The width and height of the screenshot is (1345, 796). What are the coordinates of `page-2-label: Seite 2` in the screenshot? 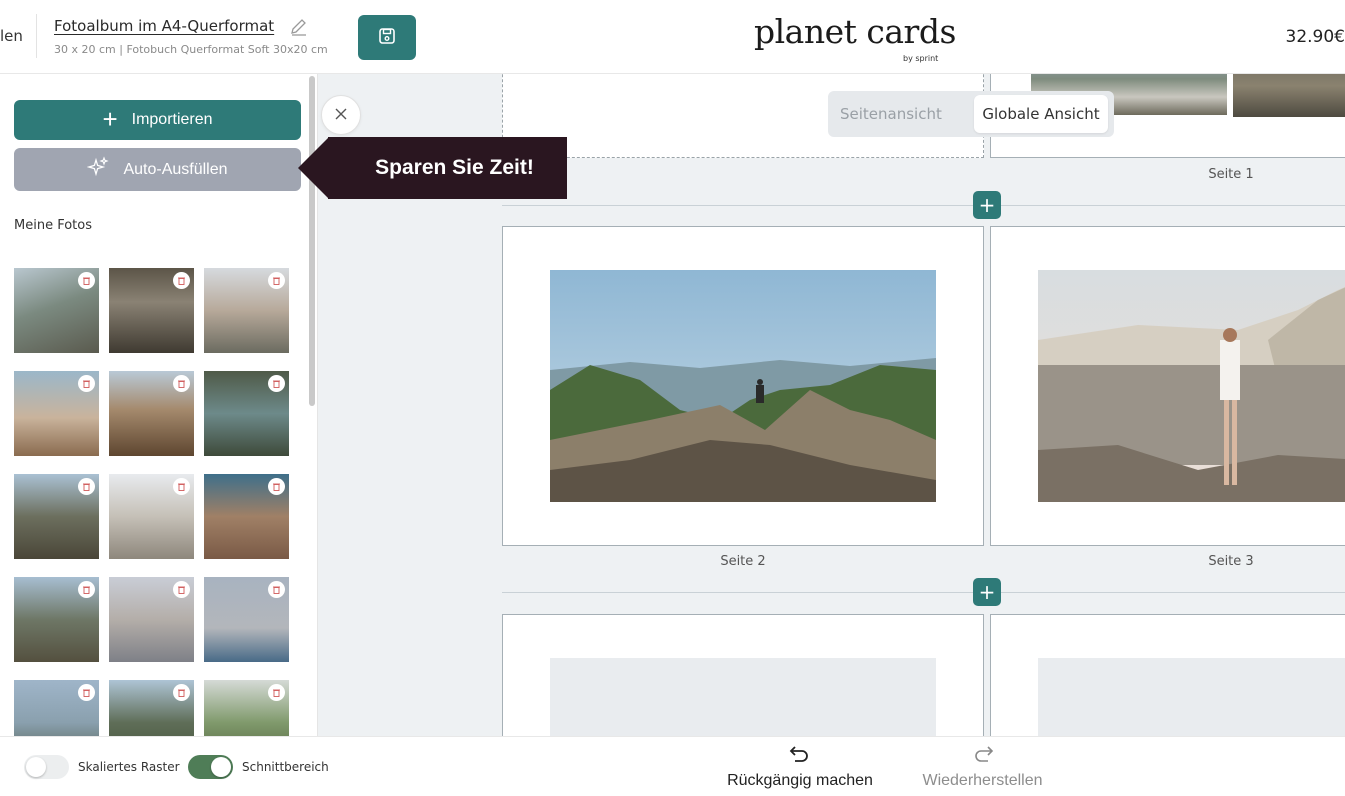 It's located at (743, 561).